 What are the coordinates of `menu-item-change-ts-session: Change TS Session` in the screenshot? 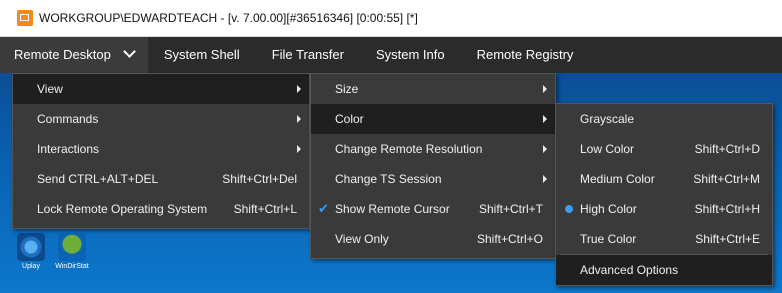 It's located at (433, 179).